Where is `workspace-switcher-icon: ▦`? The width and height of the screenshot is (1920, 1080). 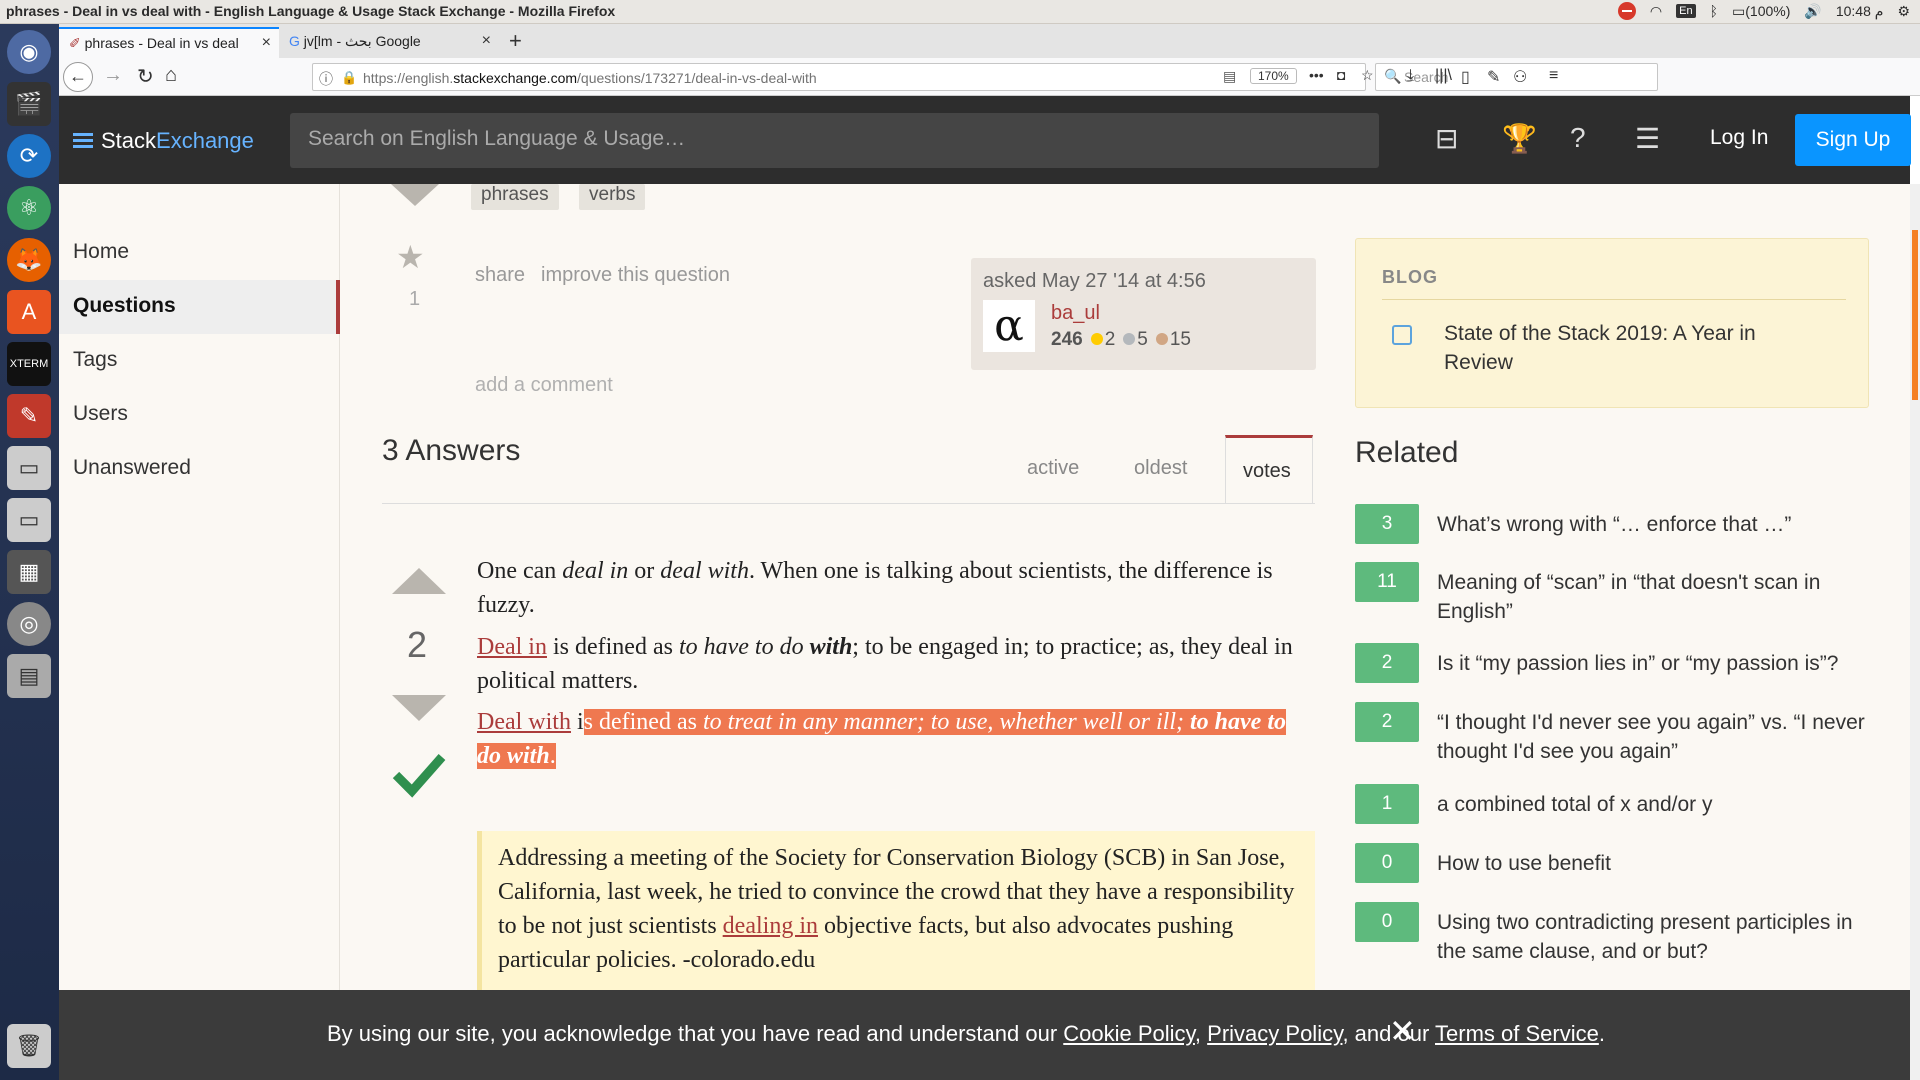
workspace-switcher-icon: ▦ is located at coordinates (29, 572).